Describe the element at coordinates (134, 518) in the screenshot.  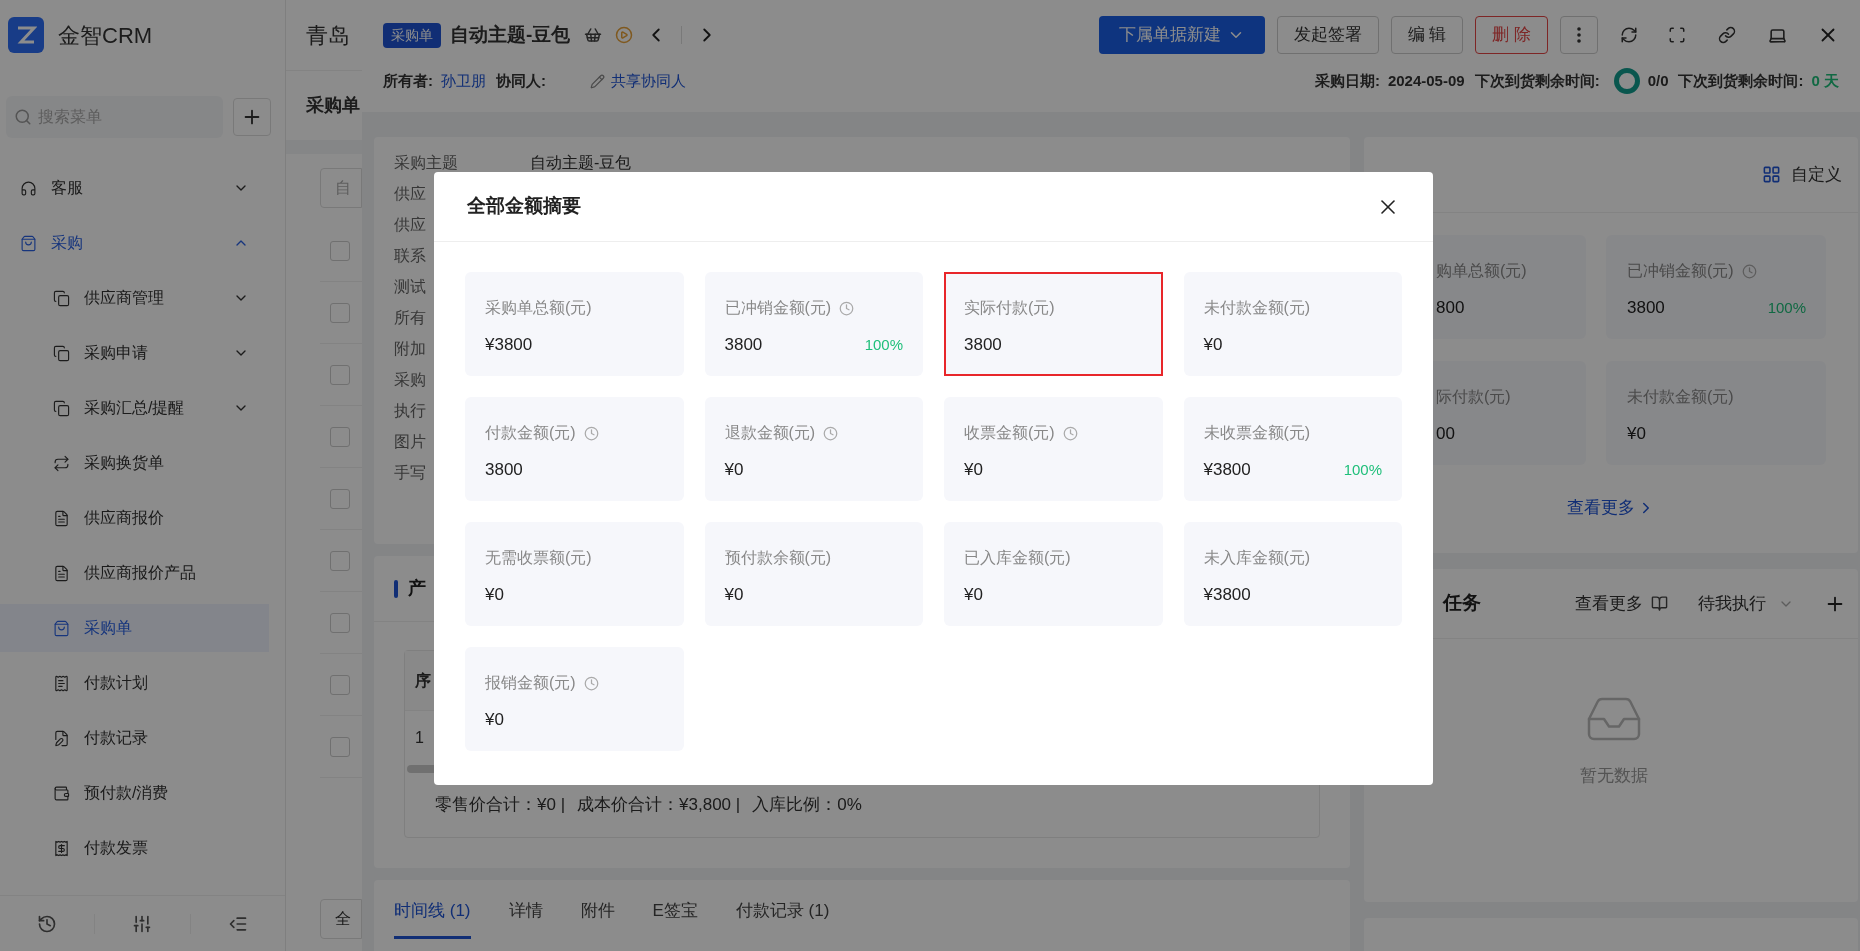
I see `sidebar-item: 供应商报价` at that location.